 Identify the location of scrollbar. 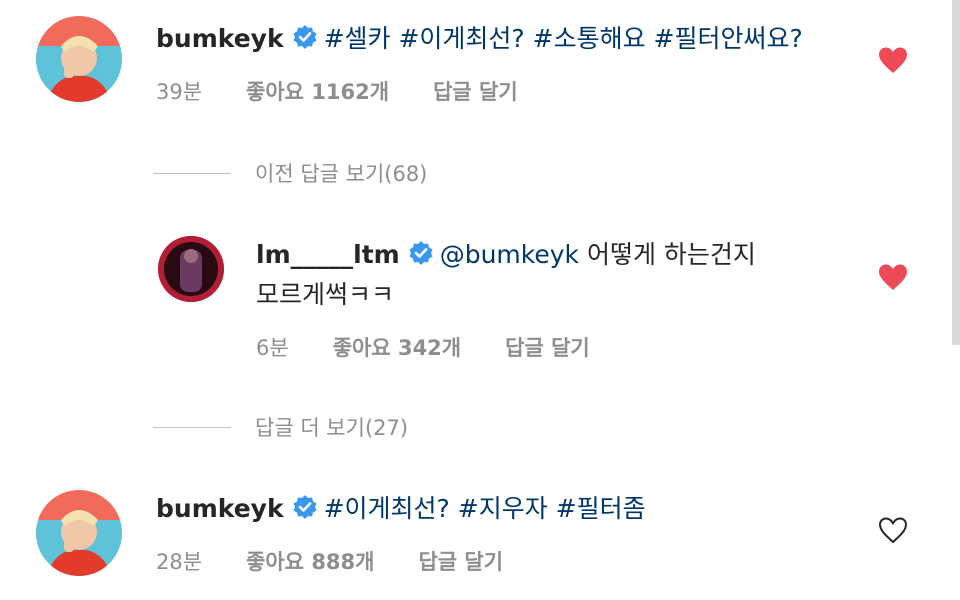
(956, 172).